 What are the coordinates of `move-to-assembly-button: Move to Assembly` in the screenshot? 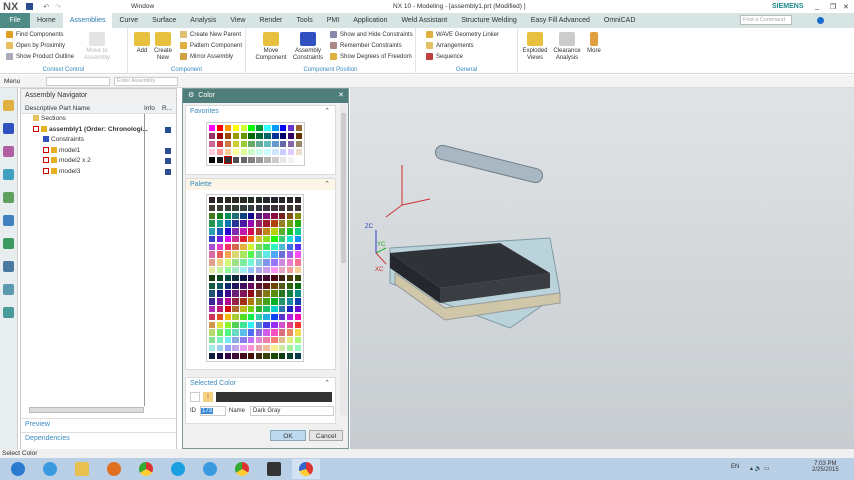 It's located at (97, 47).